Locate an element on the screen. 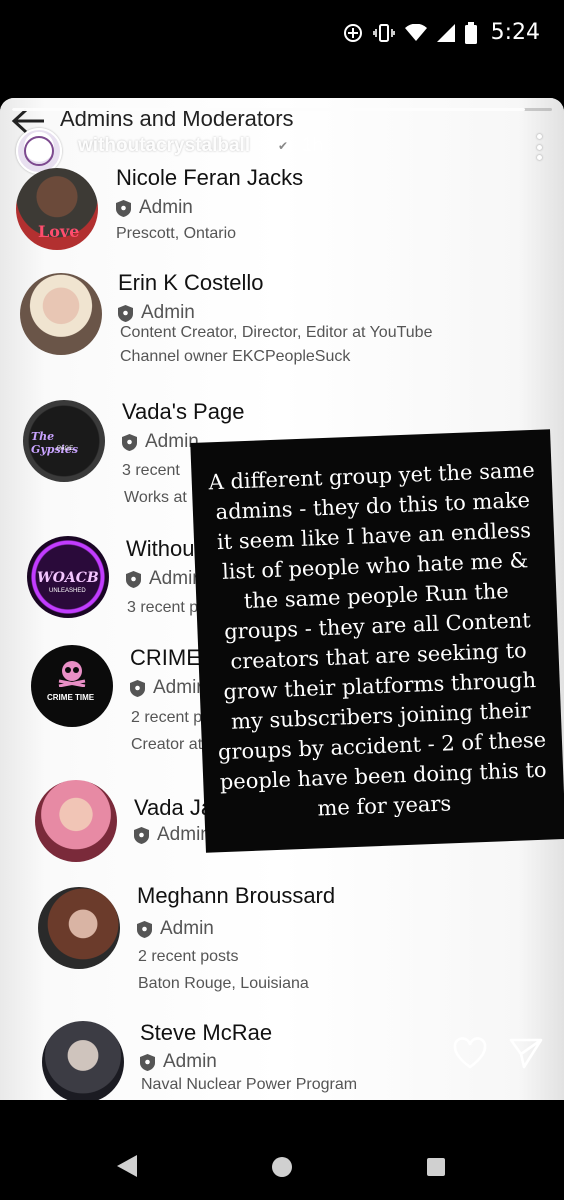  signal-icon is located at coordinates (445, 32).